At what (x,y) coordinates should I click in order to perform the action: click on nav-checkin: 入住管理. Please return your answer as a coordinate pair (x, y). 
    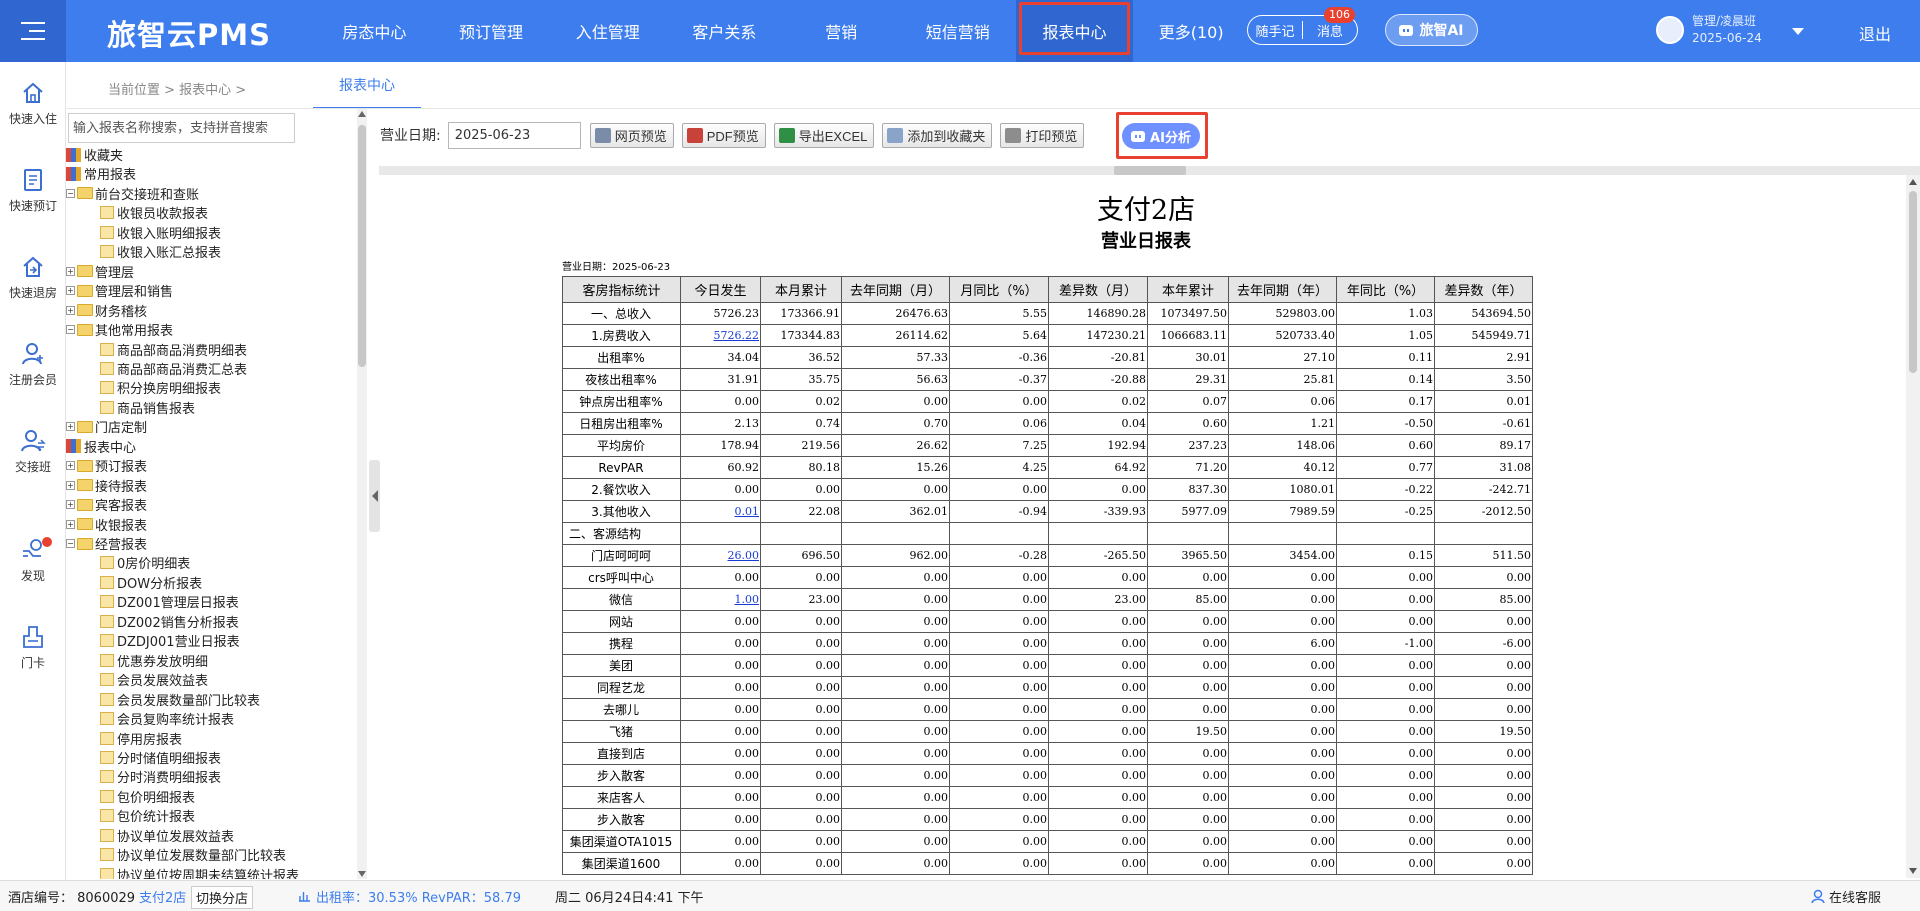
    Looking at the image, I should click on (607, 31).